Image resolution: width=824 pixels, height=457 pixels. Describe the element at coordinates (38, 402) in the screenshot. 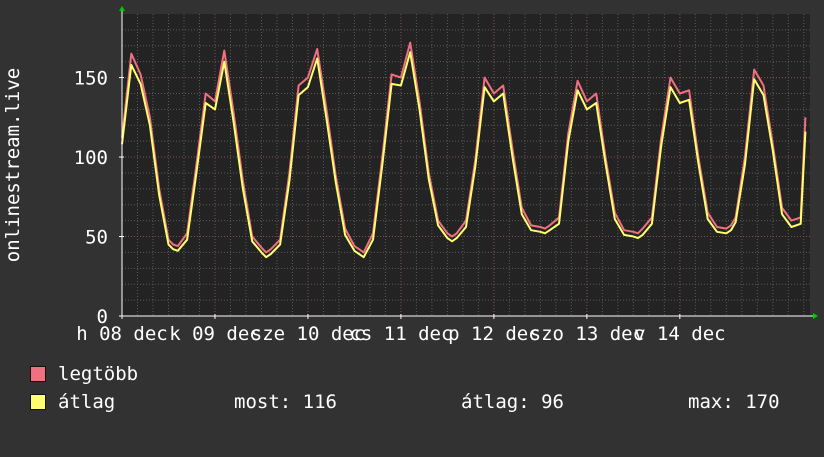

I see `legend-swatch-avg` at that location.